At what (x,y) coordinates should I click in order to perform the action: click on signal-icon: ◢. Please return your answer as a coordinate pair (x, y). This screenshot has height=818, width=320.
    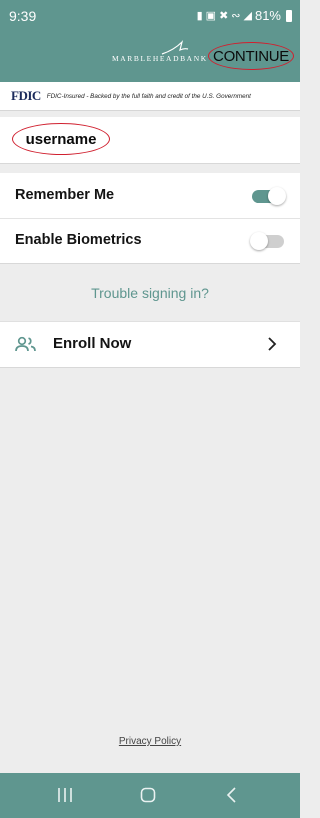
    Looking at the image, I should click on (247, 15).